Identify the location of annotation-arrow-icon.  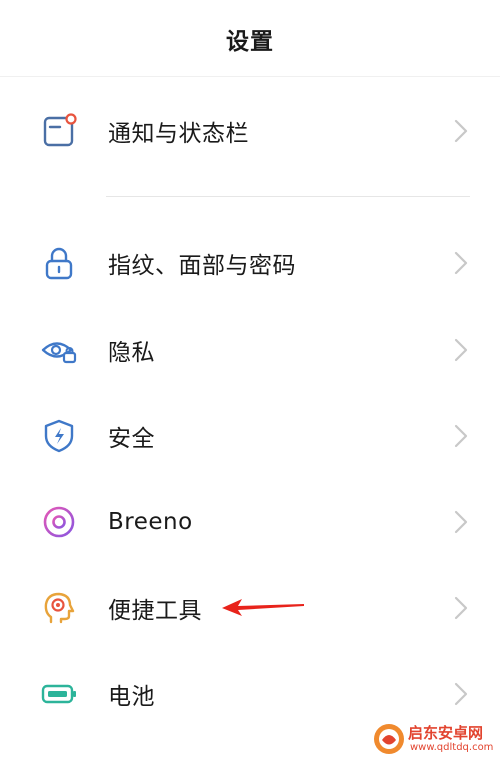
(263, 606).